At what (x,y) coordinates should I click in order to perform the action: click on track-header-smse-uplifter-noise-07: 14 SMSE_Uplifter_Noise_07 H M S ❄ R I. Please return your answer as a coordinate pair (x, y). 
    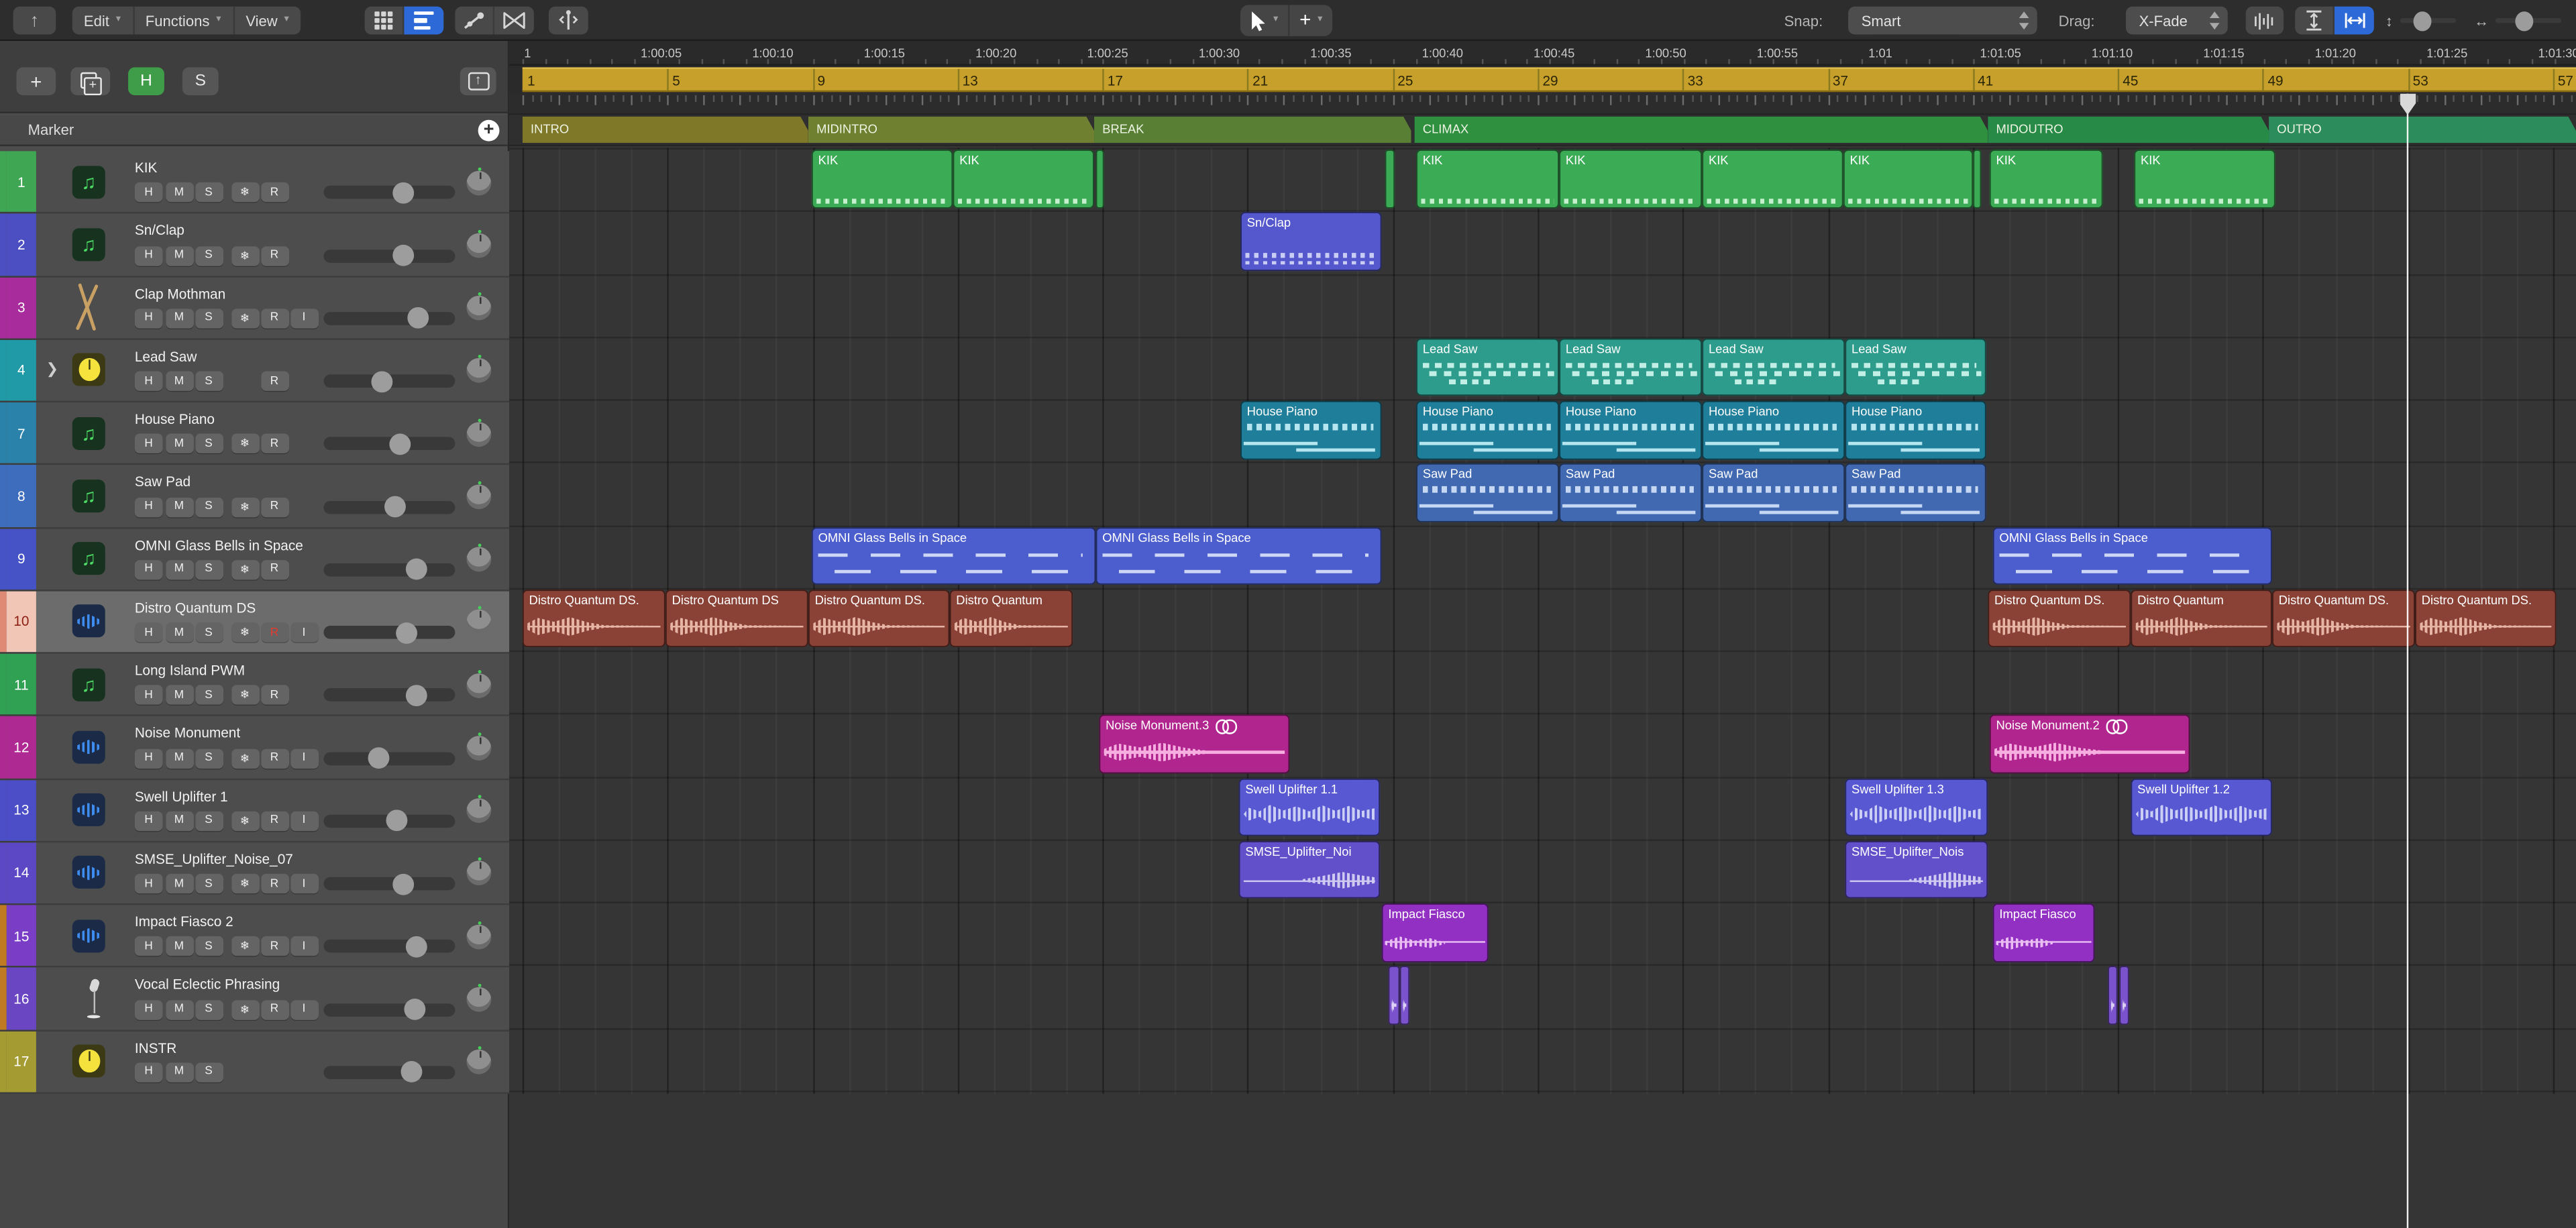
    Looking at the image, I should click on (255, 874).